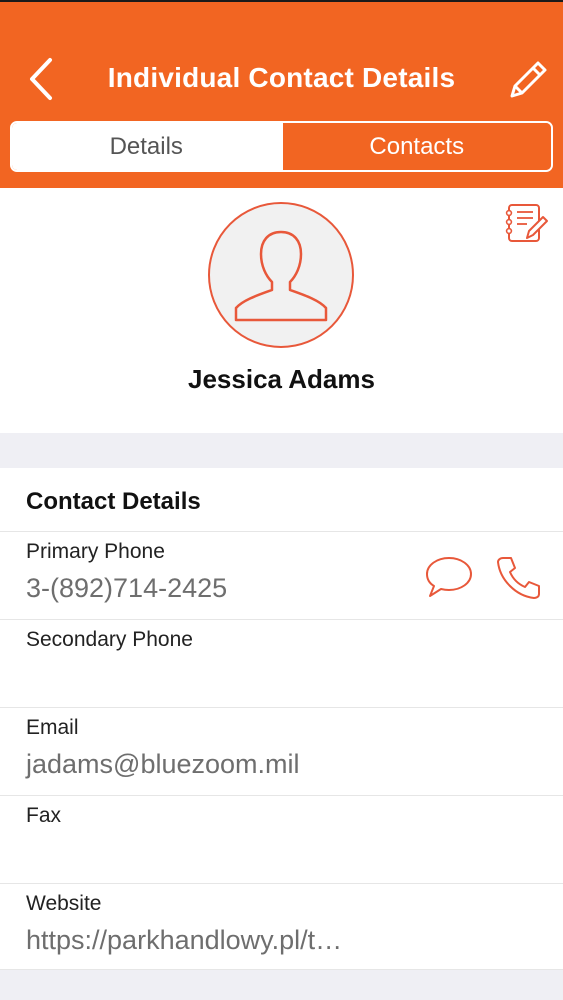 The image size is (563, 1000). Describe the element at coordinates (146, 146) in the screenshot. I see `tab-details: Details` at that location.